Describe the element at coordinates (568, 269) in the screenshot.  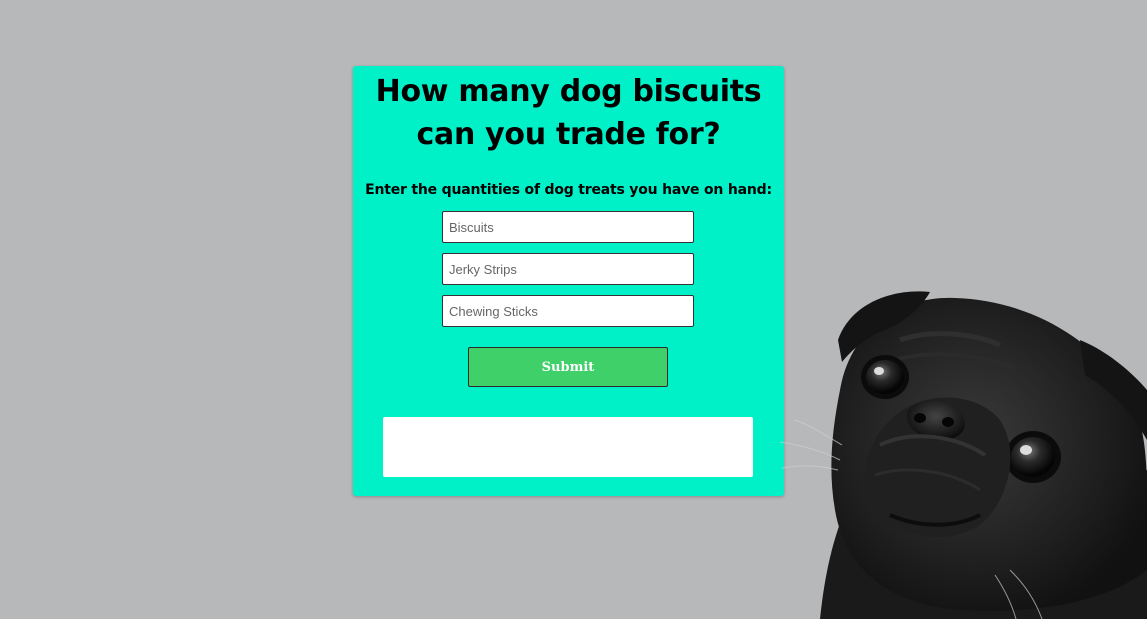
I see `jerky-strips-input` at that location.